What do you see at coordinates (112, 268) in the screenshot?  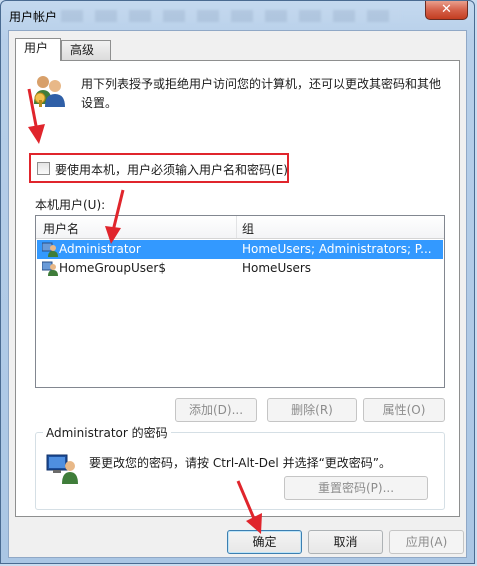 I see `row-username: HomeGroupUser$` at bounding box center [112, 268].